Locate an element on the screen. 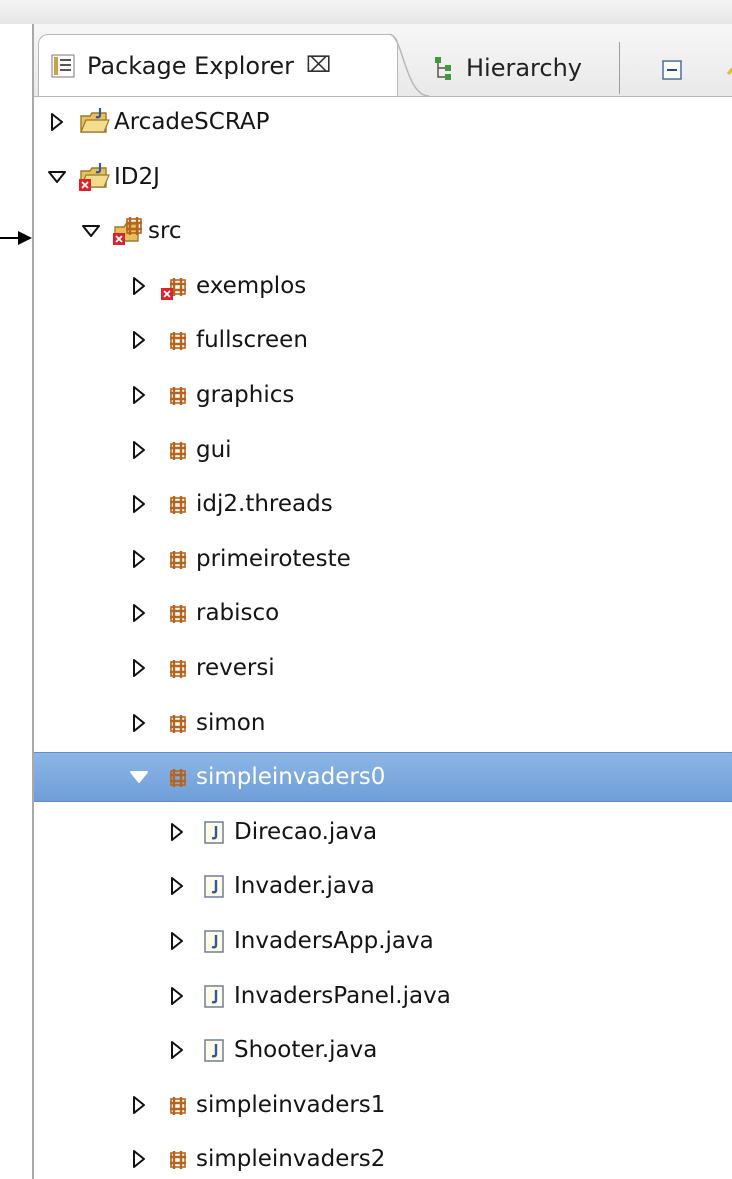 The image size is (732, 1179). tree-item: exemplos is located at coordinates (383, 286).